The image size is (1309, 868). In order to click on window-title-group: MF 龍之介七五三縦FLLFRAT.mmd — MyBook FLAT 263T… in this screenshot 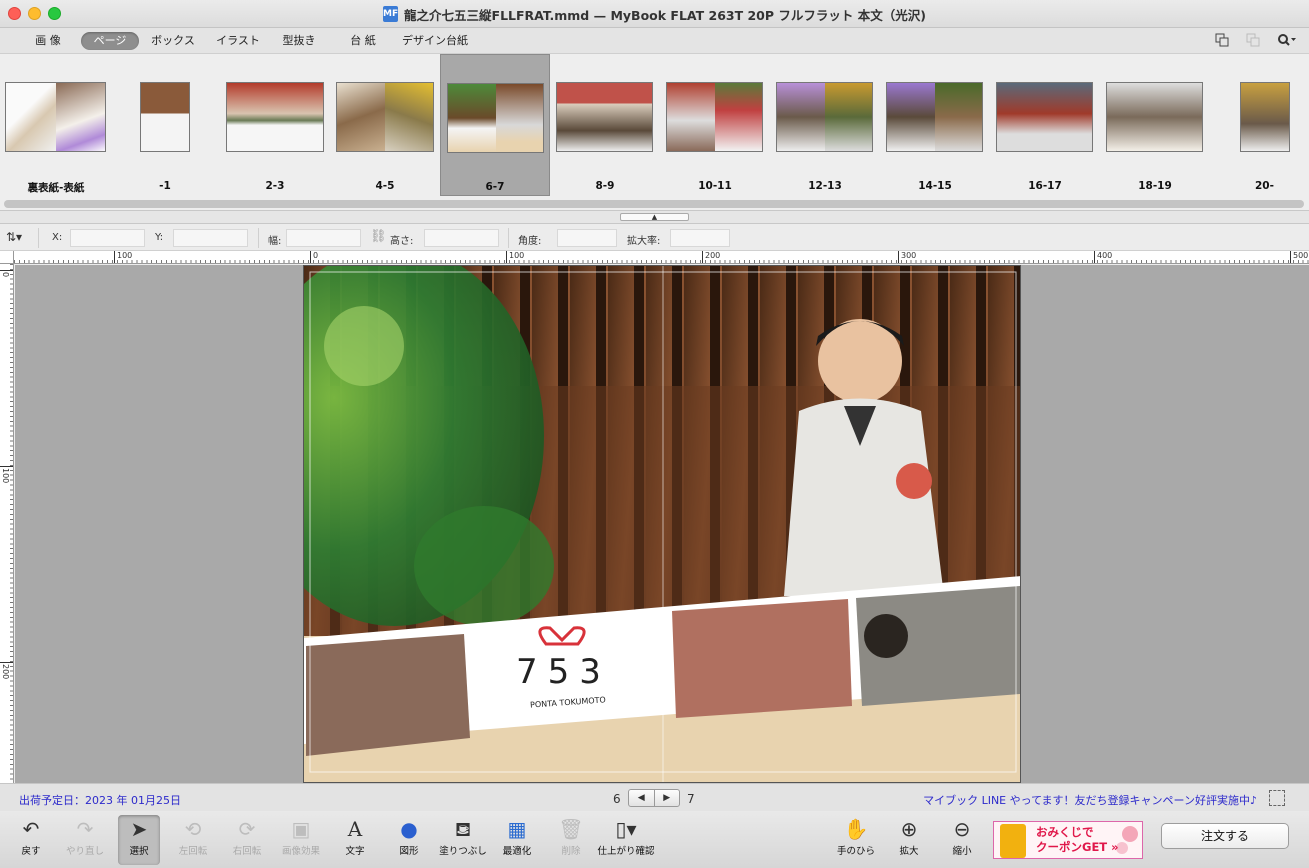, I will do `click(654, 14)`.